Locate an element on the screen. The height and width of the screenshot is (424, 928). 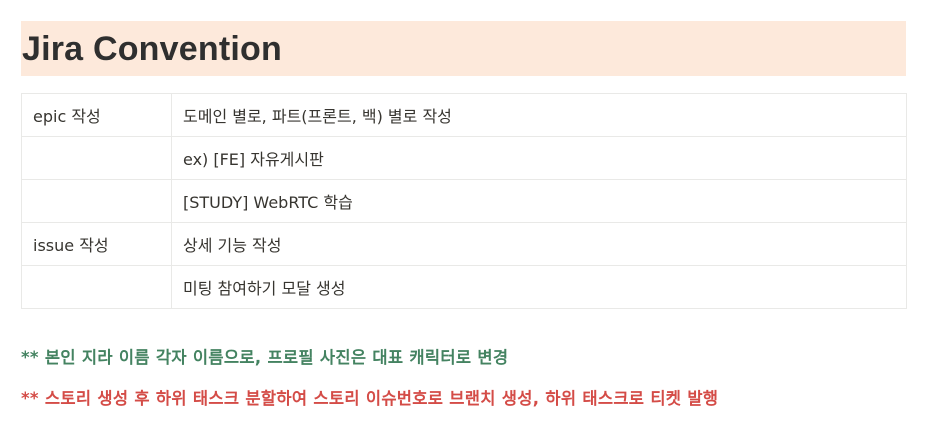
table-cell-category: epic 작성 is located at coordinates (96, 115).